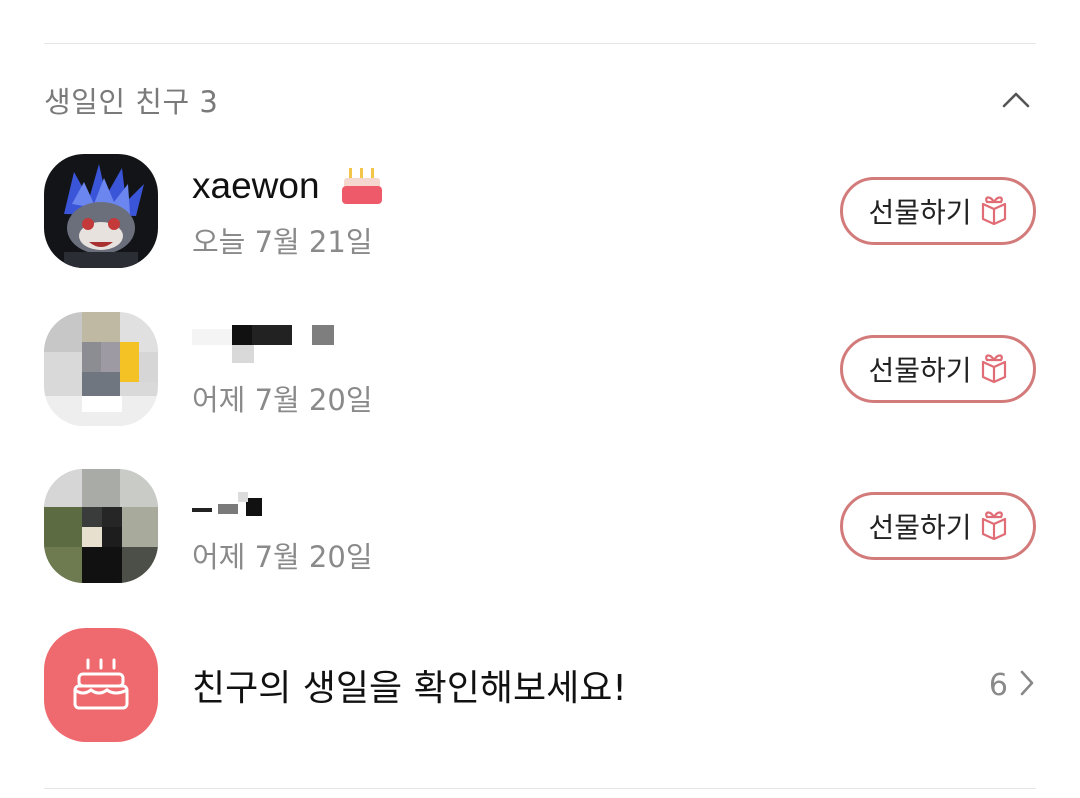  What do you see at coordinates (1016, 100) in the screenshot?
I see `chevron-up-icon` at bounding box center [1016, 100].